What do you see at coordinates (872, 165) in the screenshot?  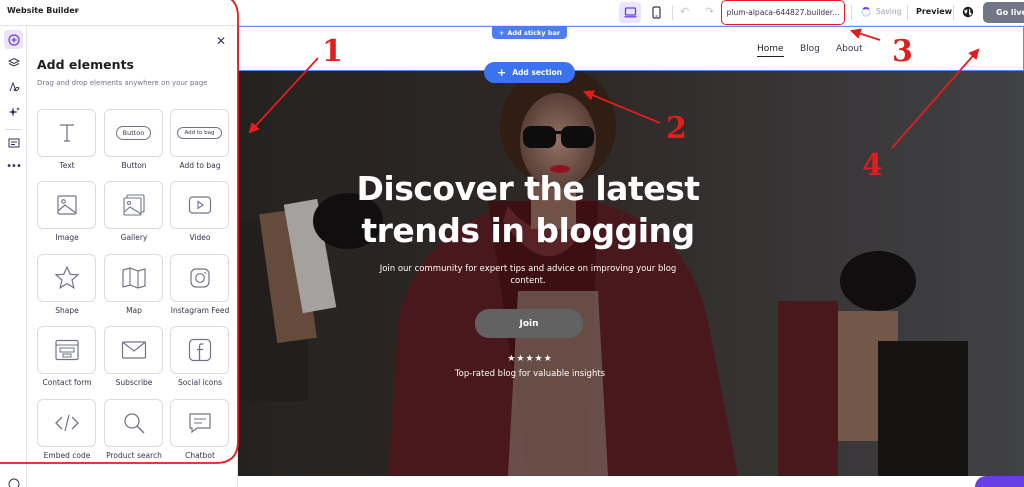 I see `annotation-label-4: 4` at bounding box center [872, 165].